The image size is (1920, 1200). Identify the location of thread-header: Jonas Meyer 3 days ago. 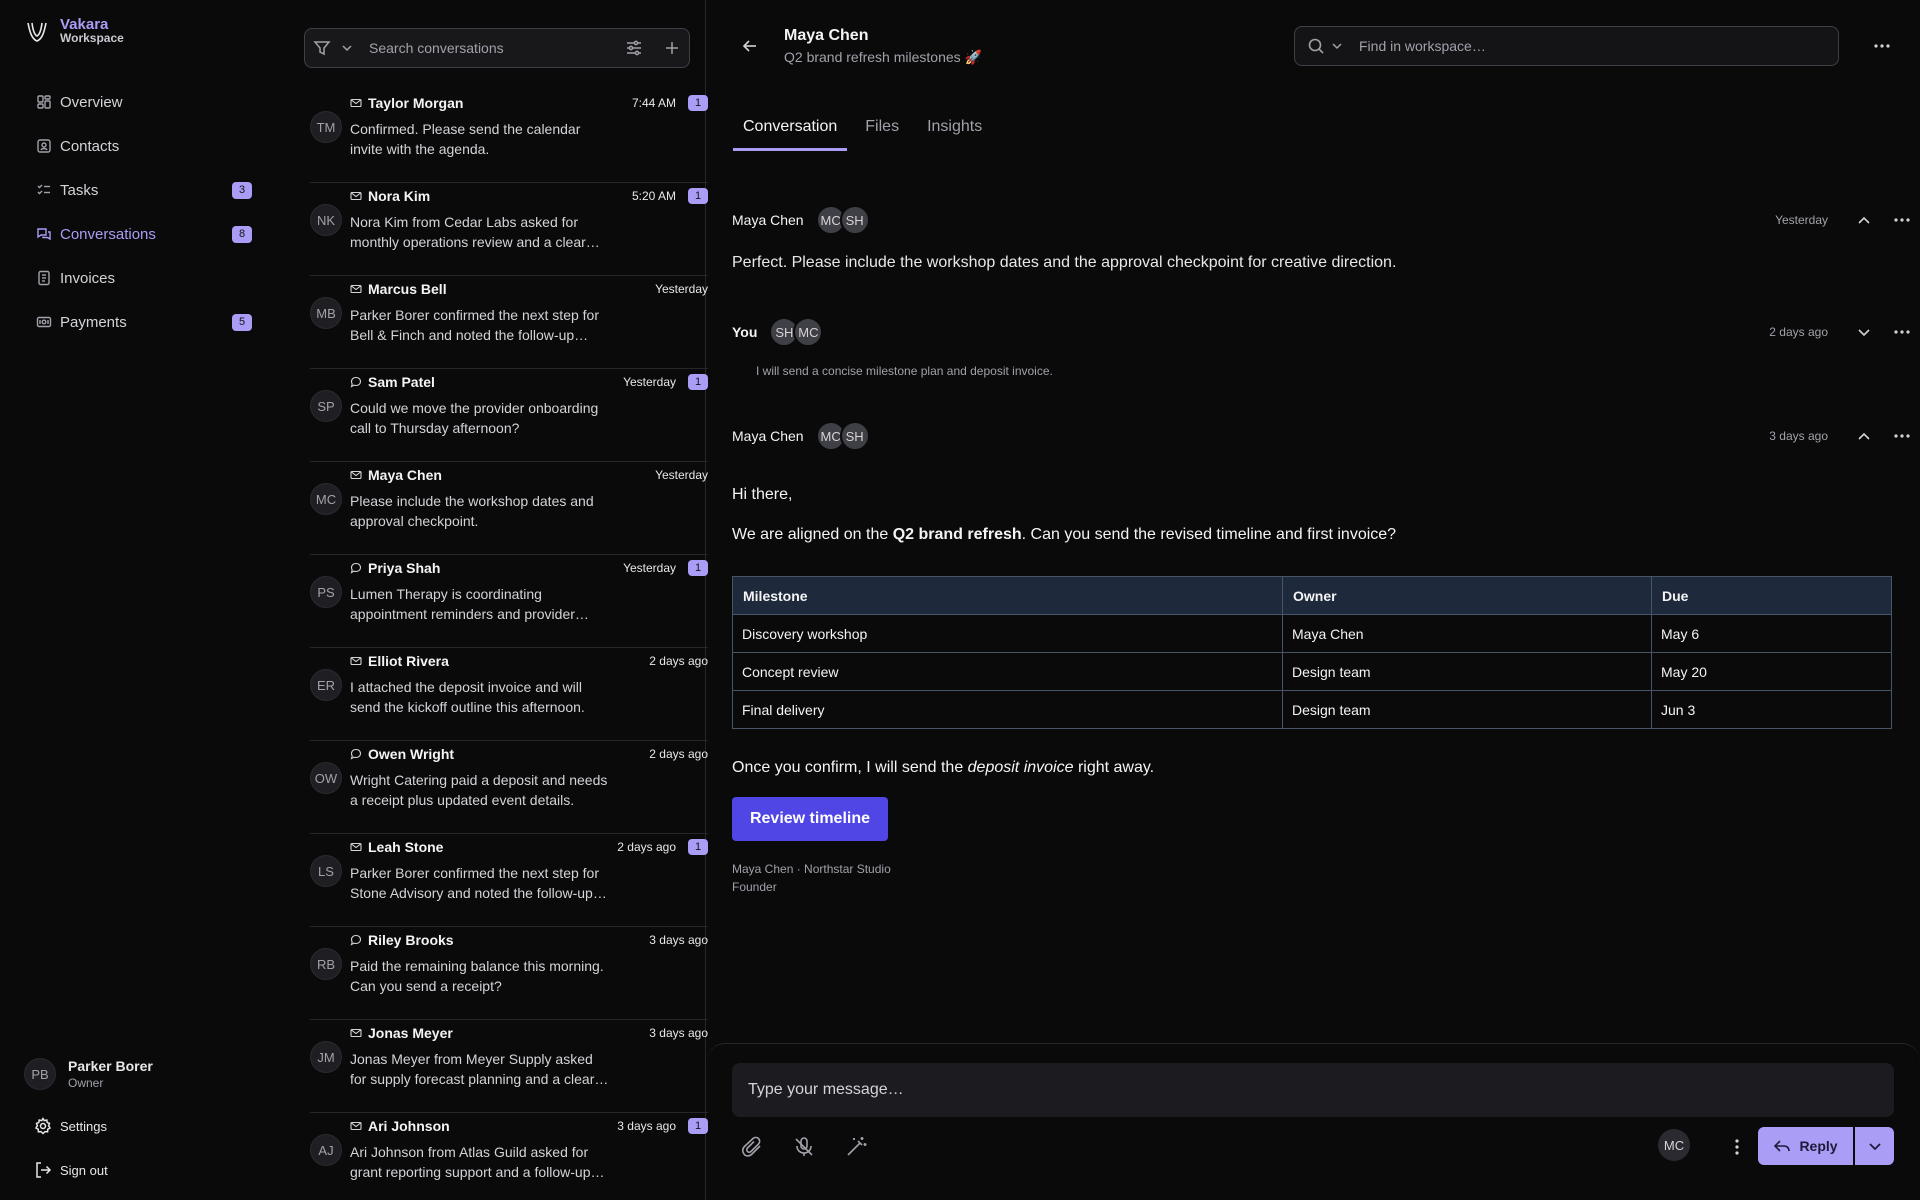
(529, 1033).